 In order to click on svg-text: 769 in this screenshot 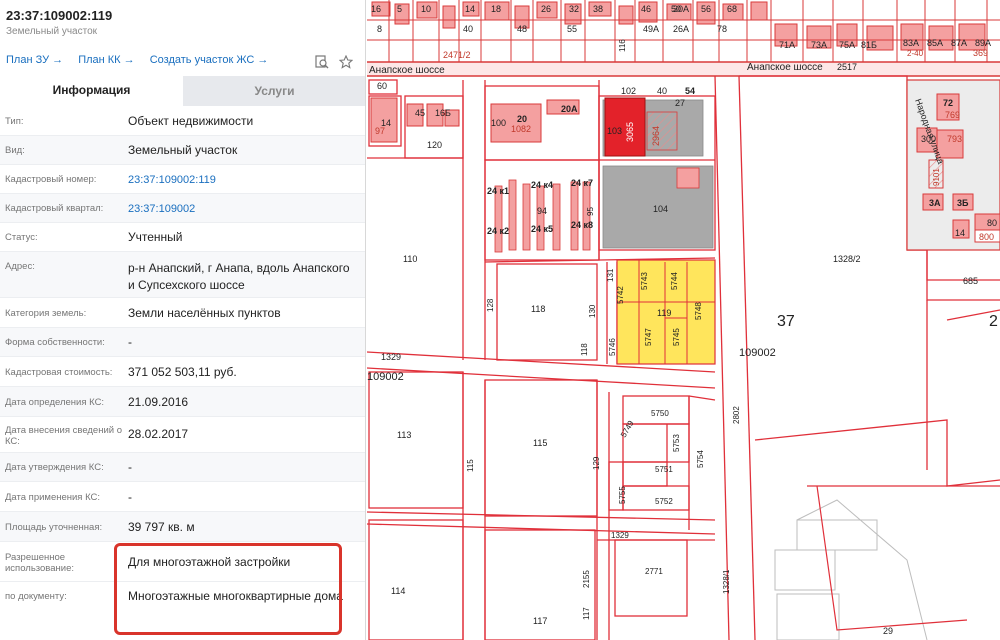, I will do `click(952, 115)`.